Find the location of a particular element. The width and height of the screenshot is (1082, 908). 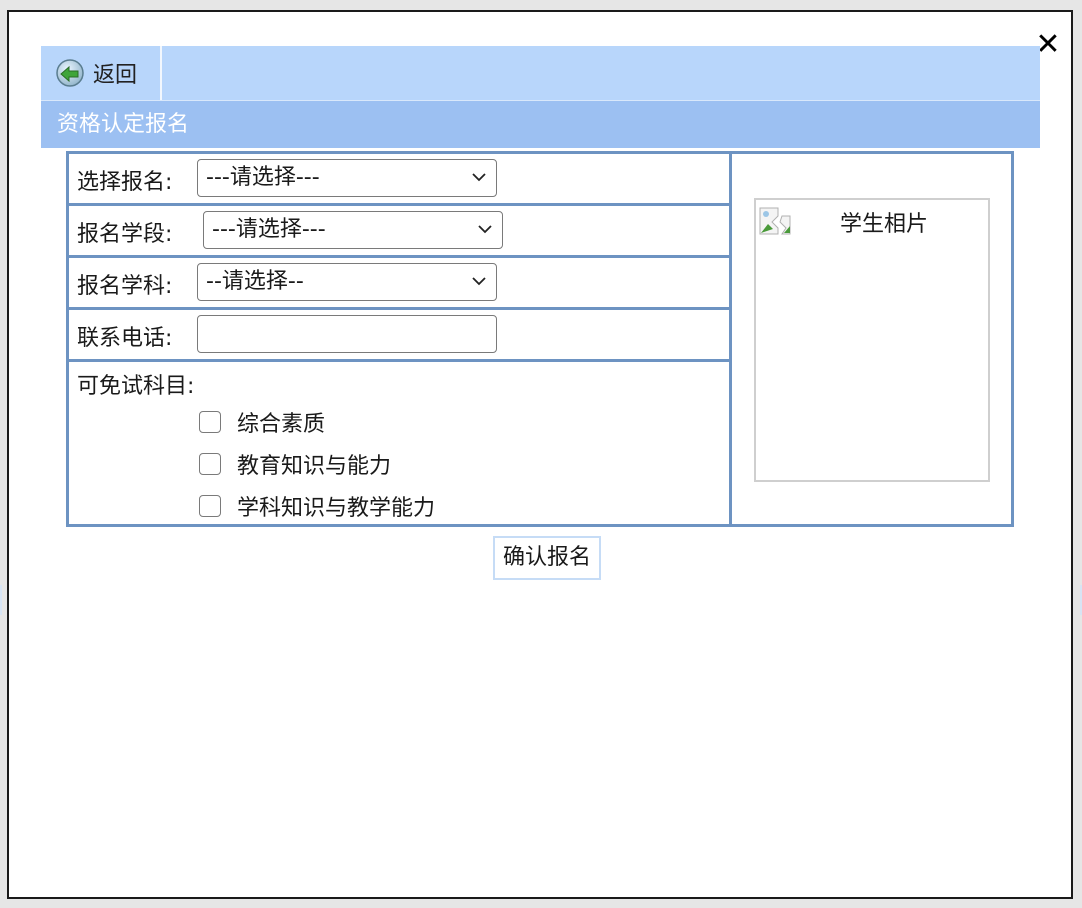

stage-select: ---请选择--- is located at coordinates (353, 230).